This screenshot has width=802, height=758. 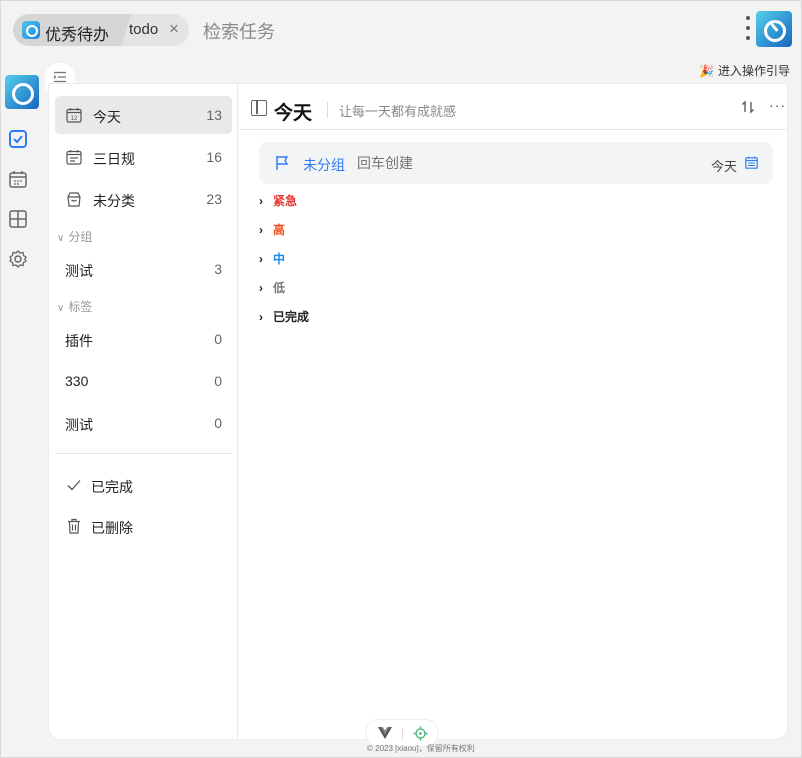 What do you see at coordinates (18, 139) in the screenshot?
I see `checkbox-tasks-icon` at bounding box center [18, 139].